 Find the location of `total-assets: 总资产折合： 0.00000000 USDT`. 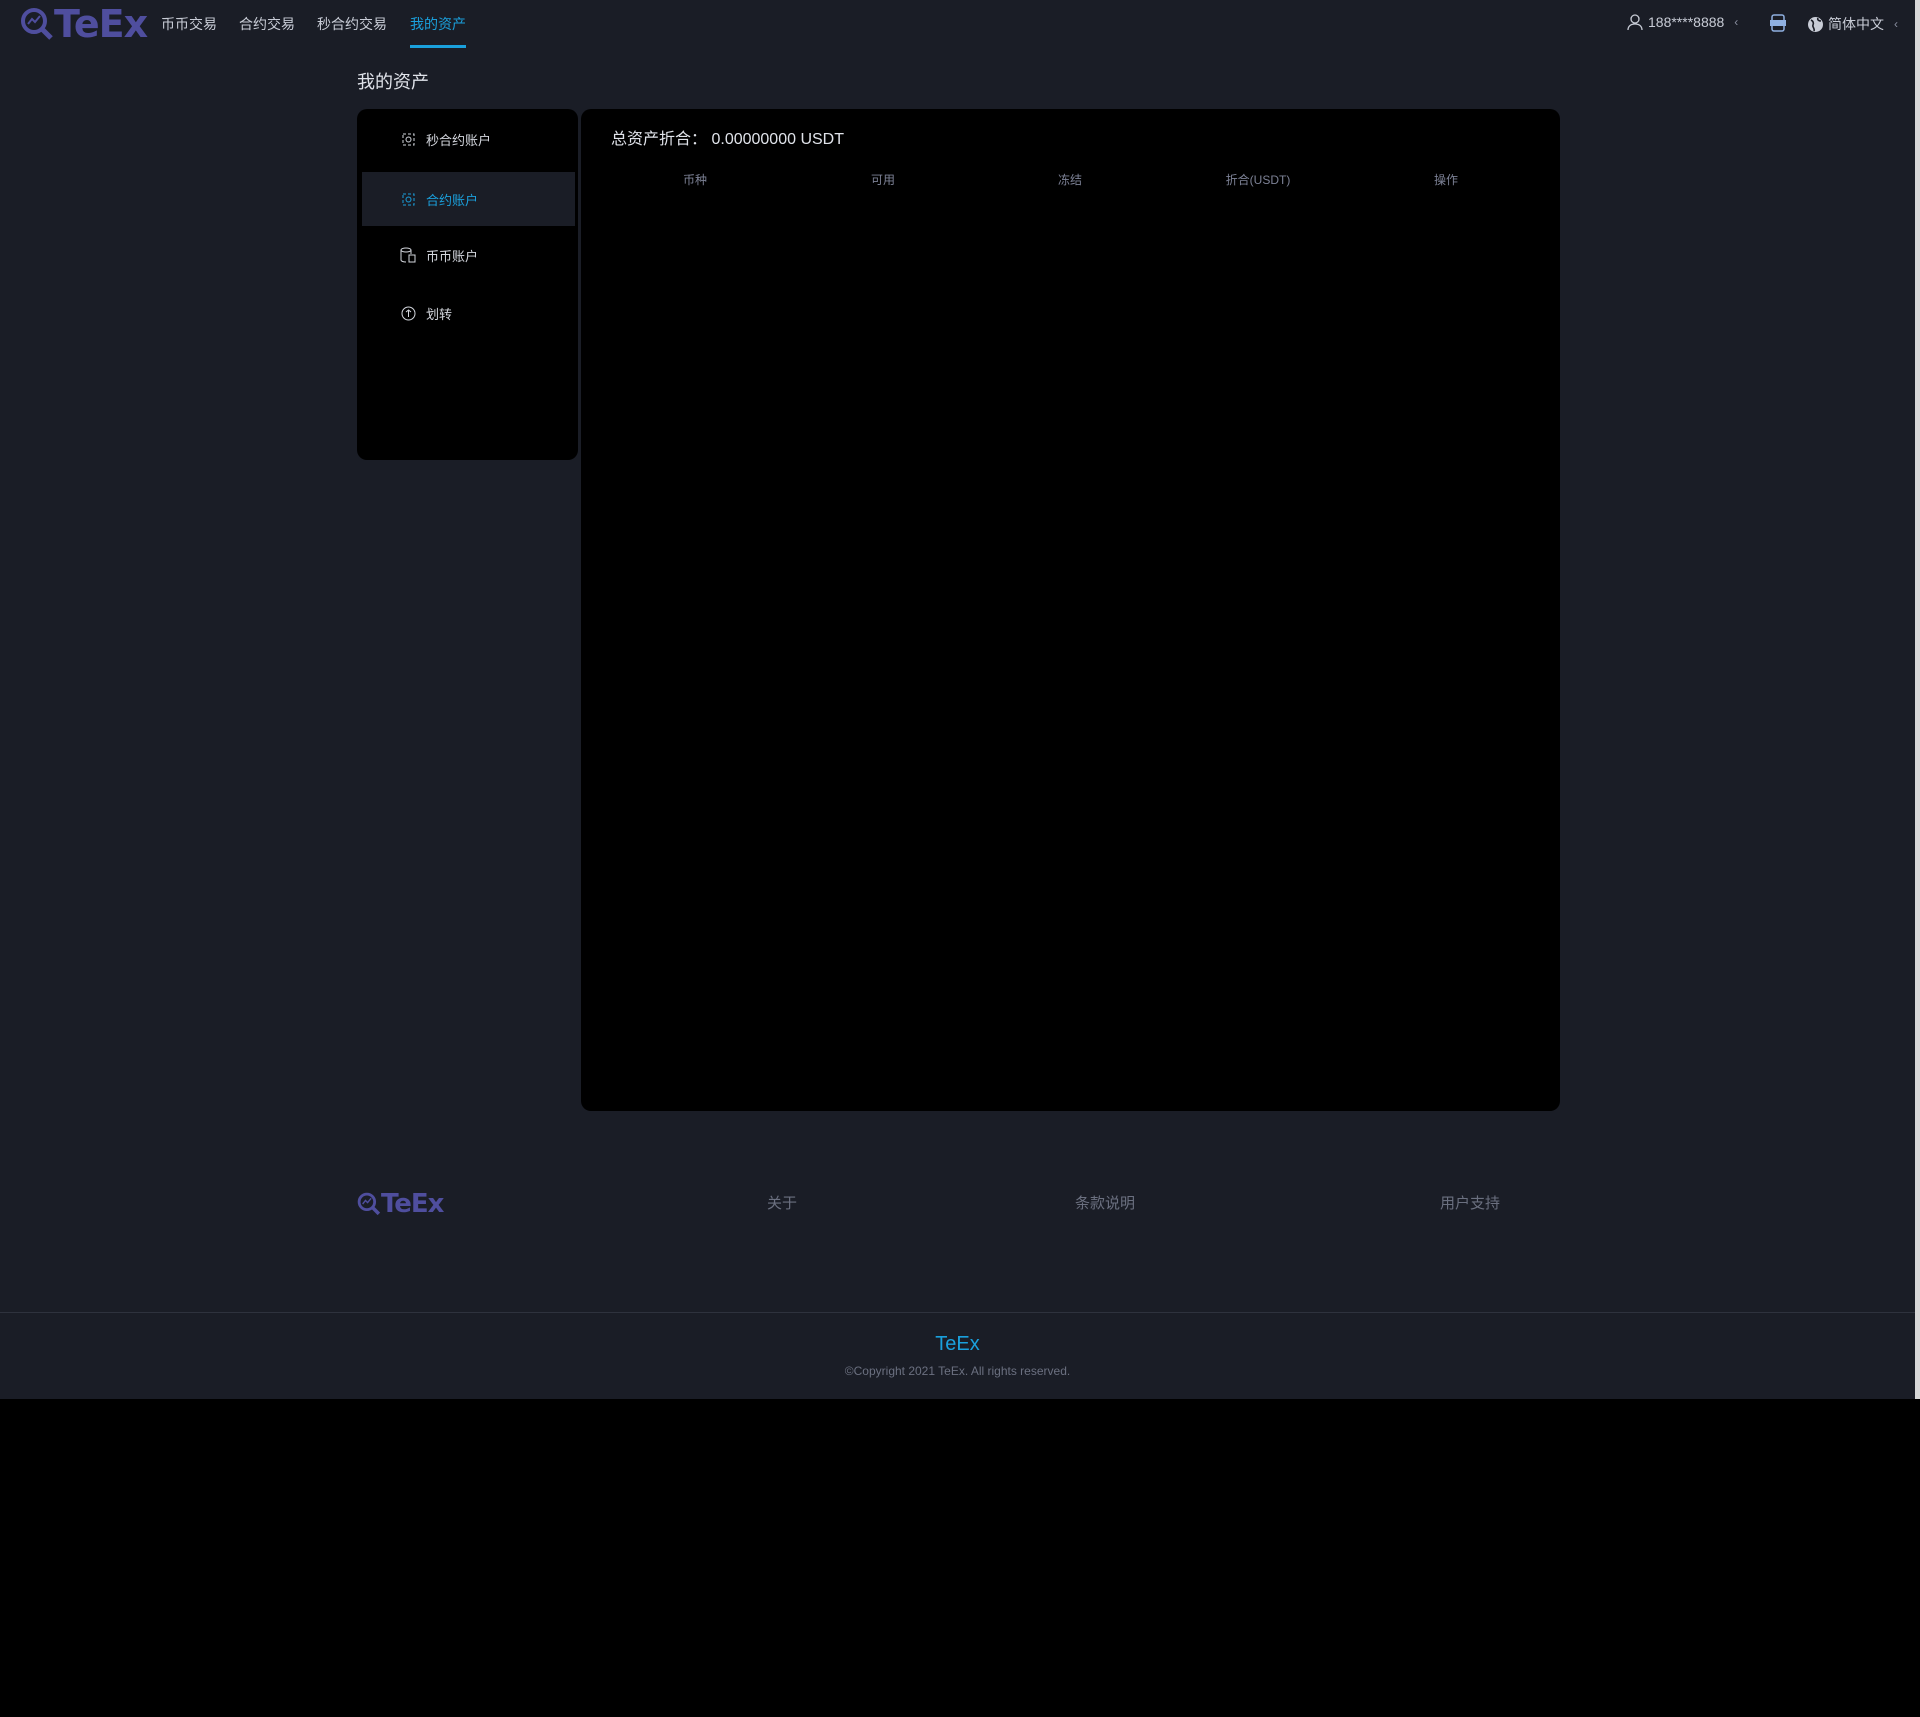

total-assets: 总资产折合： 0.00000000 USDT is located at coordinates (727, 137).